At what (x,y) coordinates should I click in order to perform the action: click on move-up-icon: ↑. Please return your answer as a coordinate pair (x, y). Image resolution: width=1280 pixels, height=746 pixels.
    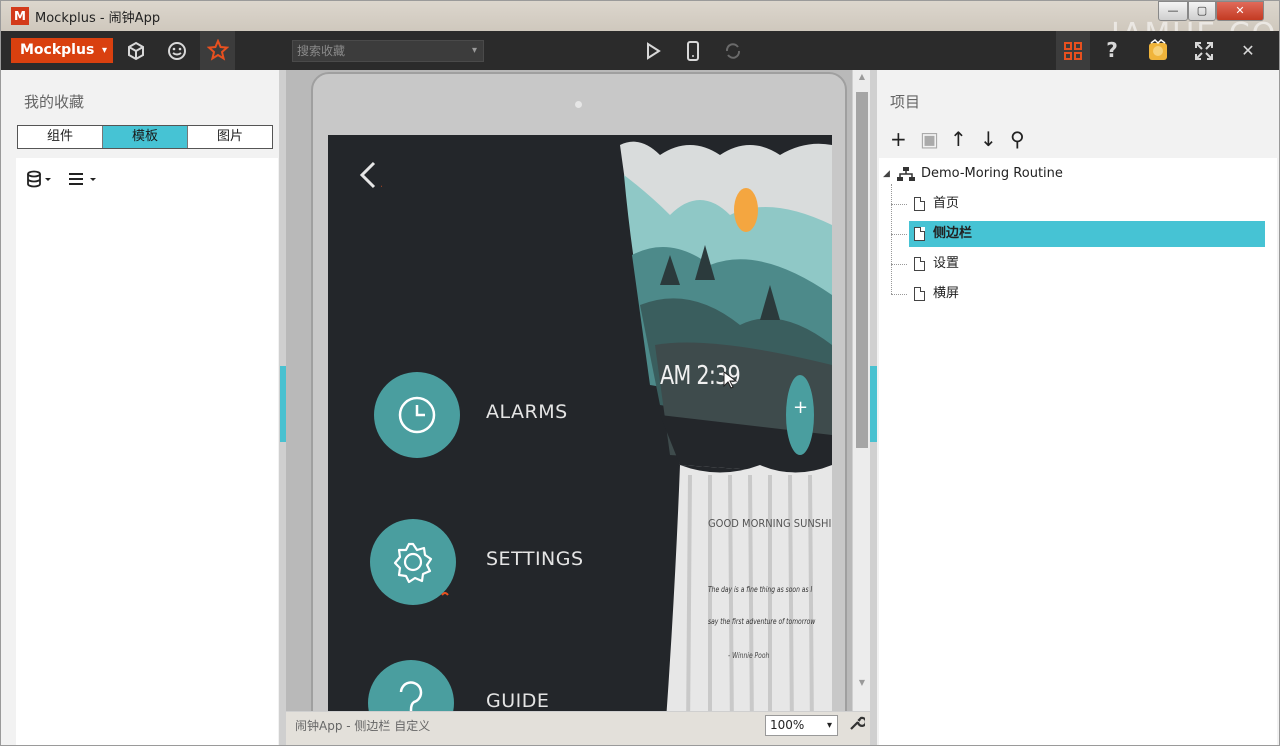
    Looking at the image, I should click on (965, 139).